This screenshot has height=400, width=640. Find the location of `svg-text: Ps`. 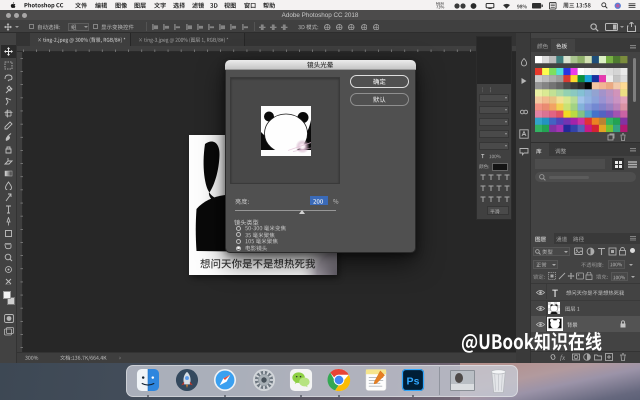

svg-text: Ps is located at coordinates (412, 381).